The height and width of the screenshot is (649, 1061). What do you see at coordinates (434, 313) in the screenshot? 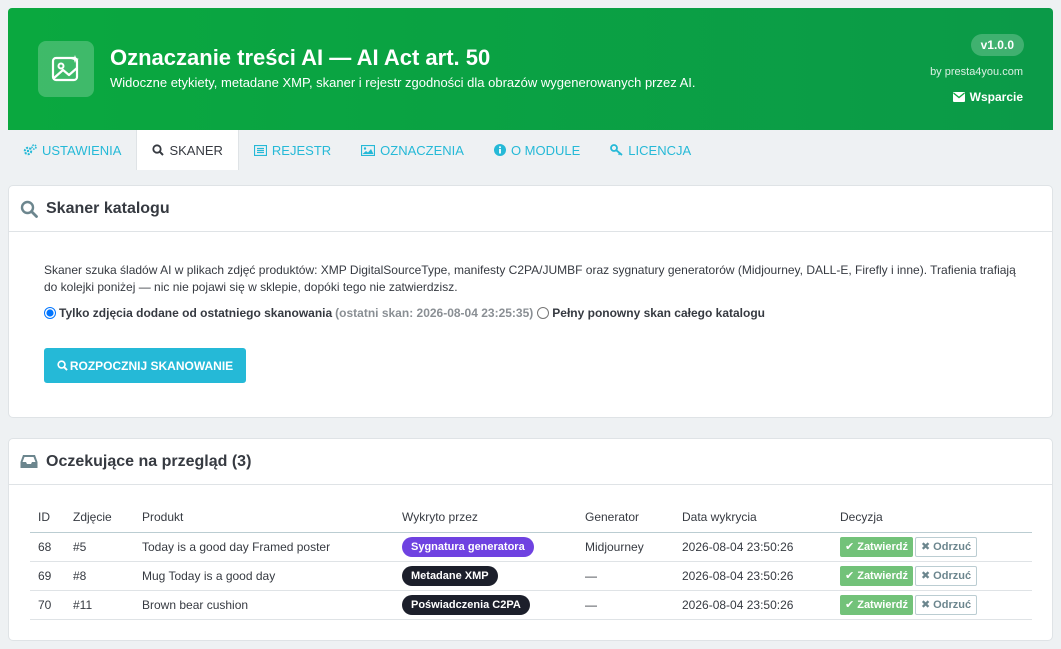
I see `last-scan-text: (ostatni skan: 2026-08-04 23:25:35)` at bounding box center [434, 313].